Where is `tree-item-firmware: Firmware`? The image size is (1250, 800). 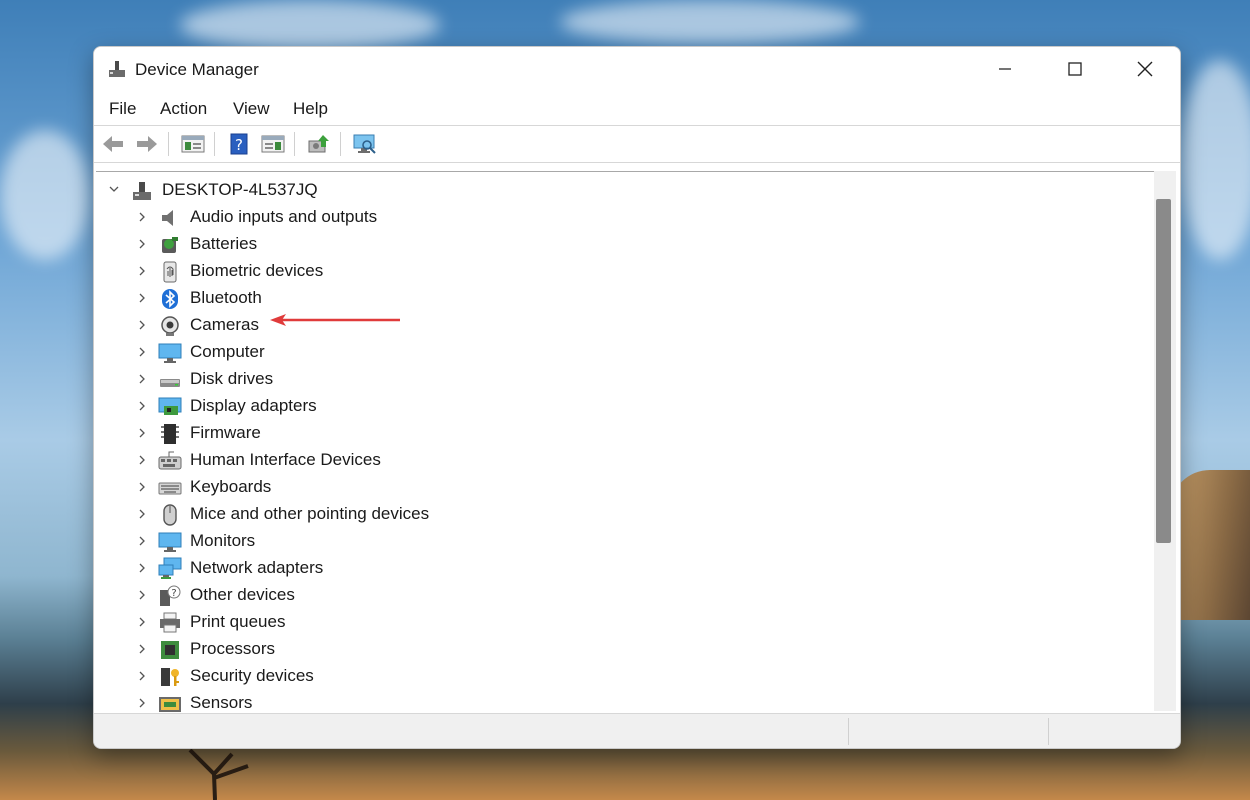
tree-item-firmware: Firmware is located at coordinates (396, 434).